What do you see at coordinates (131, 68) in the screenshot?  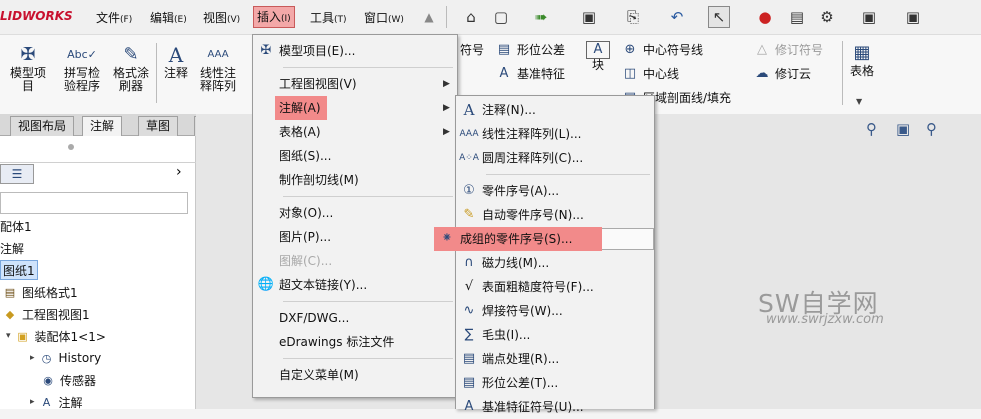 I see `format-painter-button: ✎ 格式涂 刷器` at bounding box center [131, 68].